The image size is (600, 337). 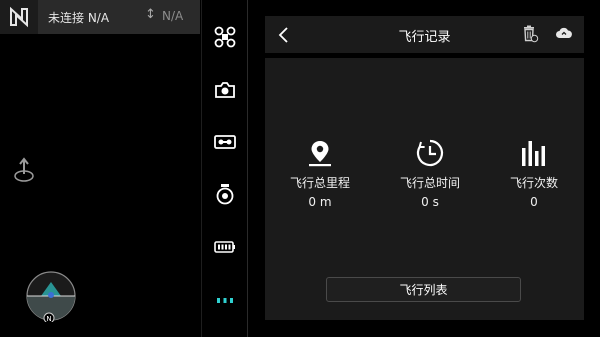 I want to click on divider, so click(x=247, y=168).